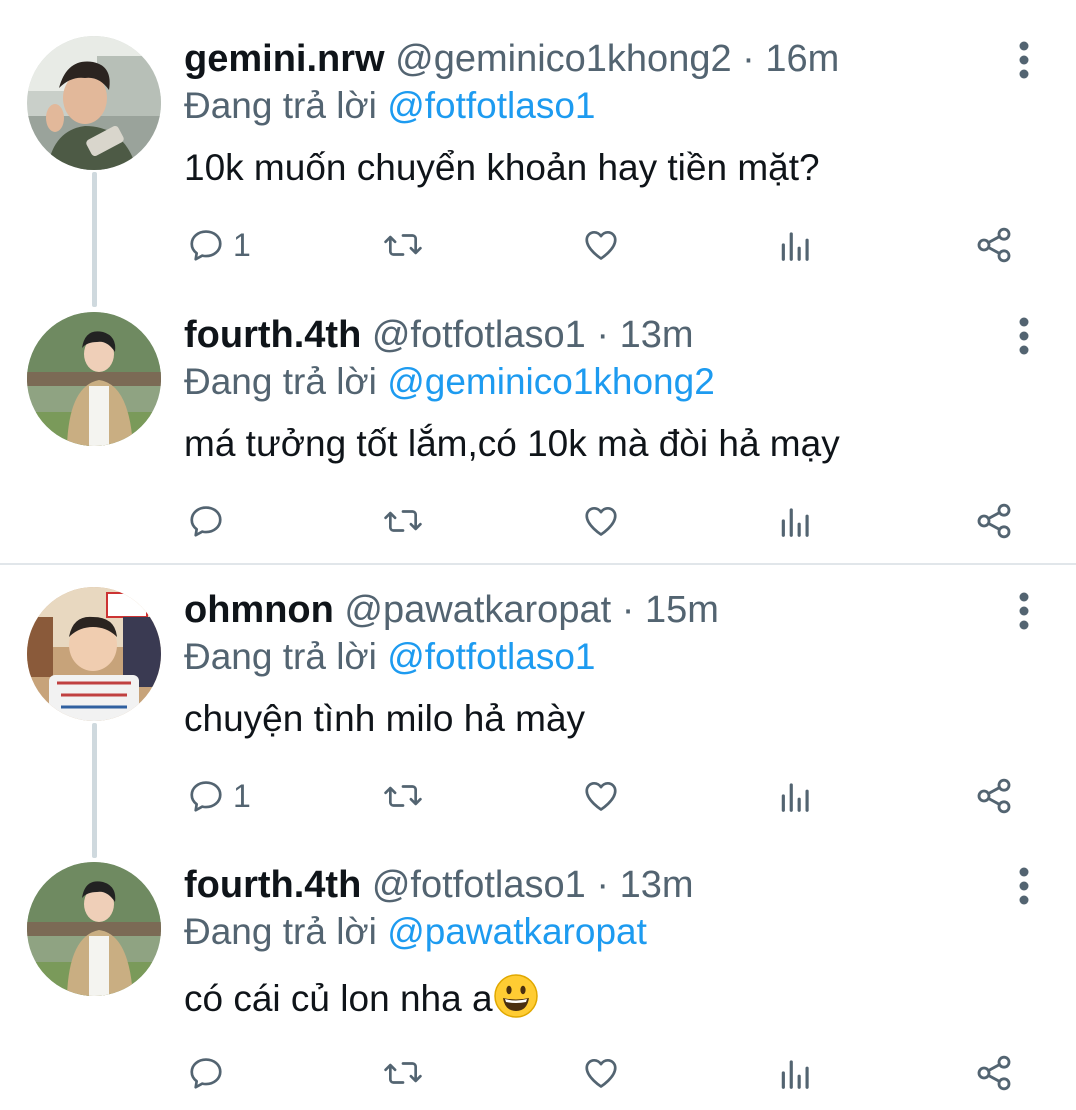  What do you see at coordinates (259, 610) in the screenshot?
I see `display-name: ohmnon` at bounding box center [259, 610].